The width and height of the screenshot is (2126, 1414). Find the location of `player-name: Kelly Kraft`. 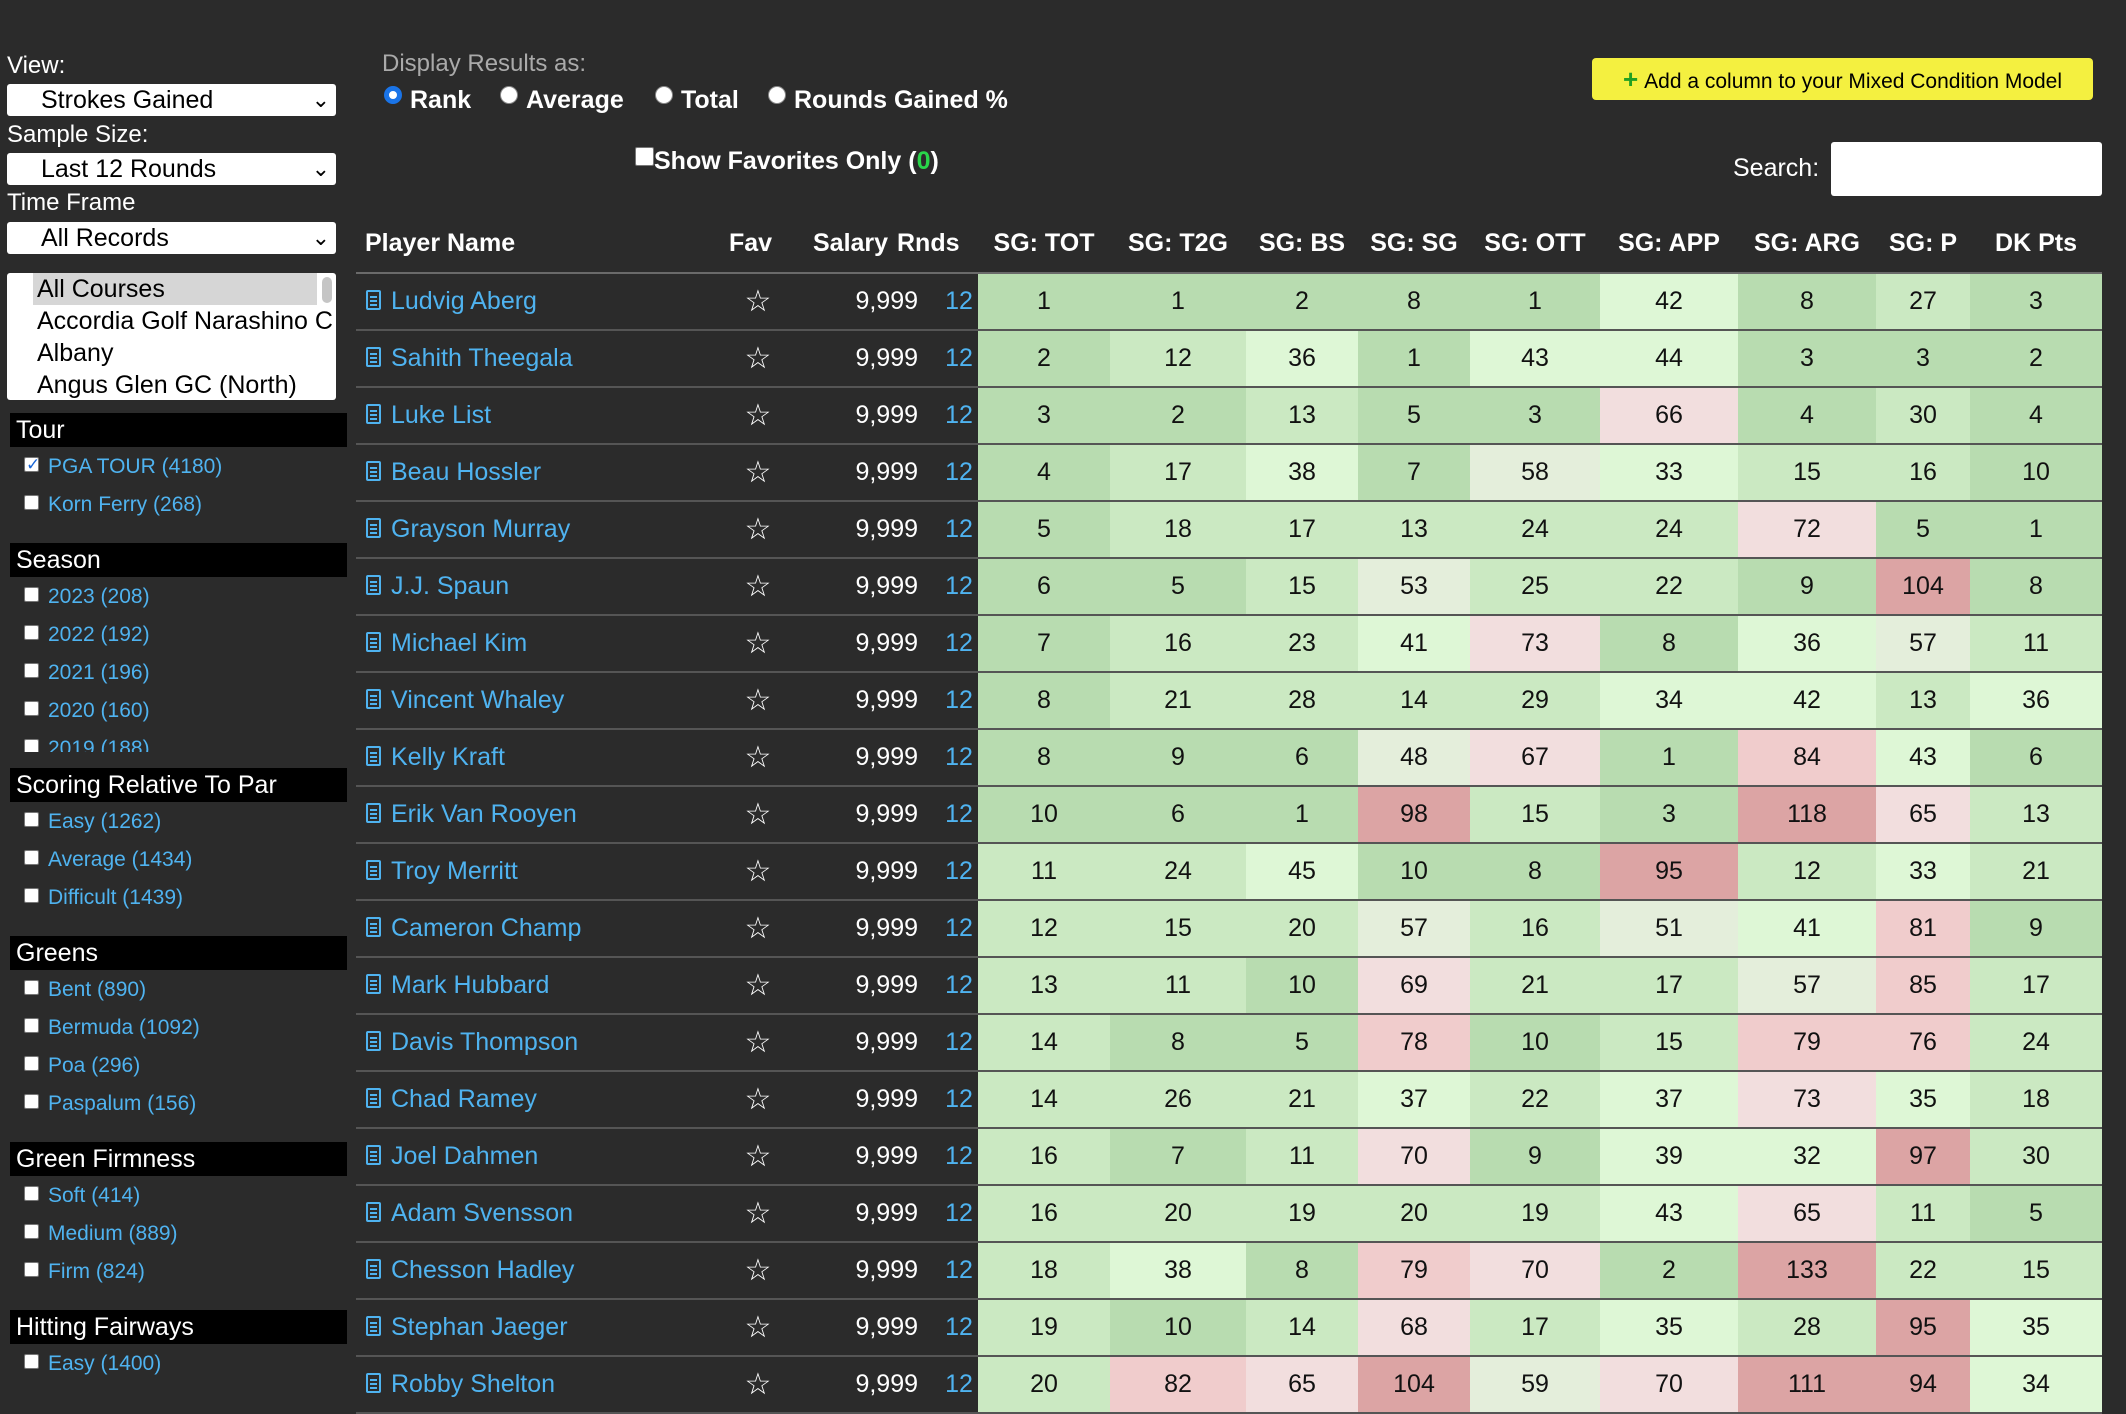

player-name: Kelly Kraft is located at coordinates (448, 757).